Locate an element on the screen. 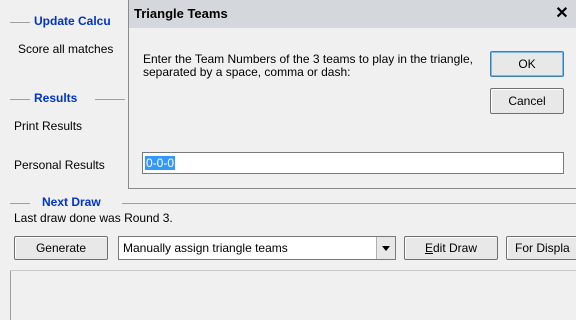 The width and height of the screenshot is (576, 320). dialog-title: Triangle Teams is located at coordinates (181, 13).